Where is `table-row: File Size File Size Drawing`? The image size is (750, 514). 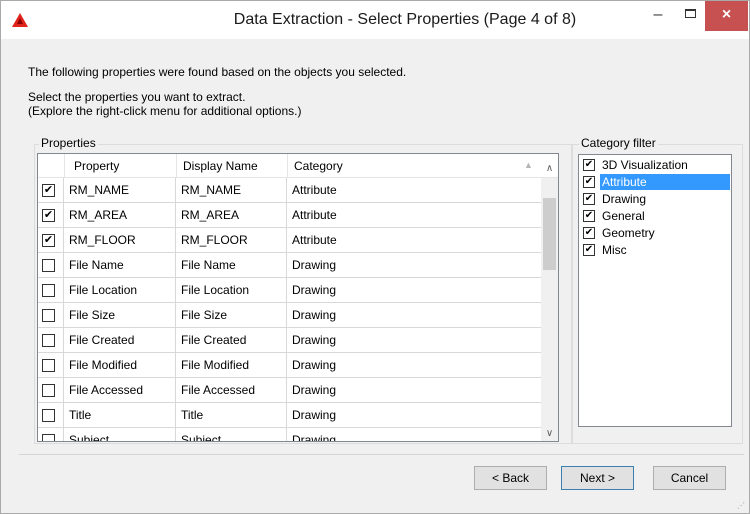
table-row: File Size File Size Drawing is located at coordinates (289, 315).